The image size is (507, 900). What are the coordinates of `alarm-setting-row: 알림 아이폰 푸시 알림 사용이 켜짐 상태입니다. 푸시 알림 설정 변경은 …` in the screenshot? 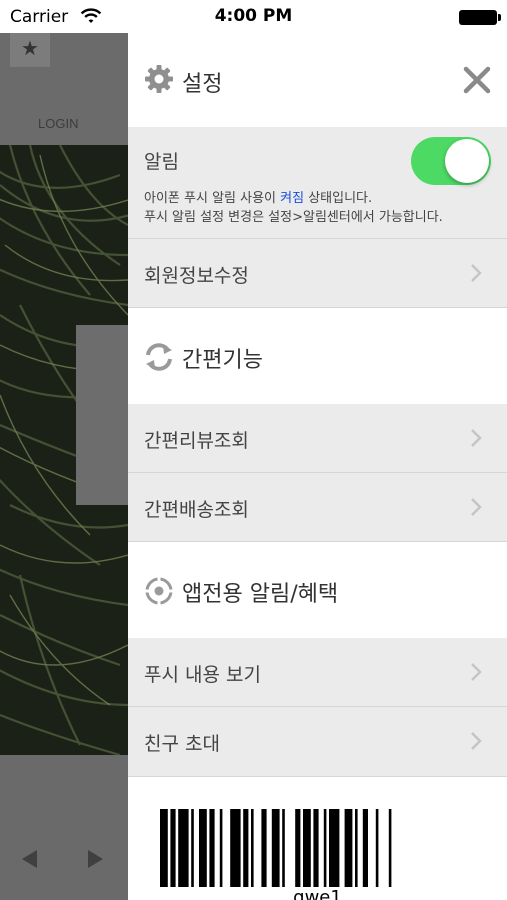 It's located at (317, 183).